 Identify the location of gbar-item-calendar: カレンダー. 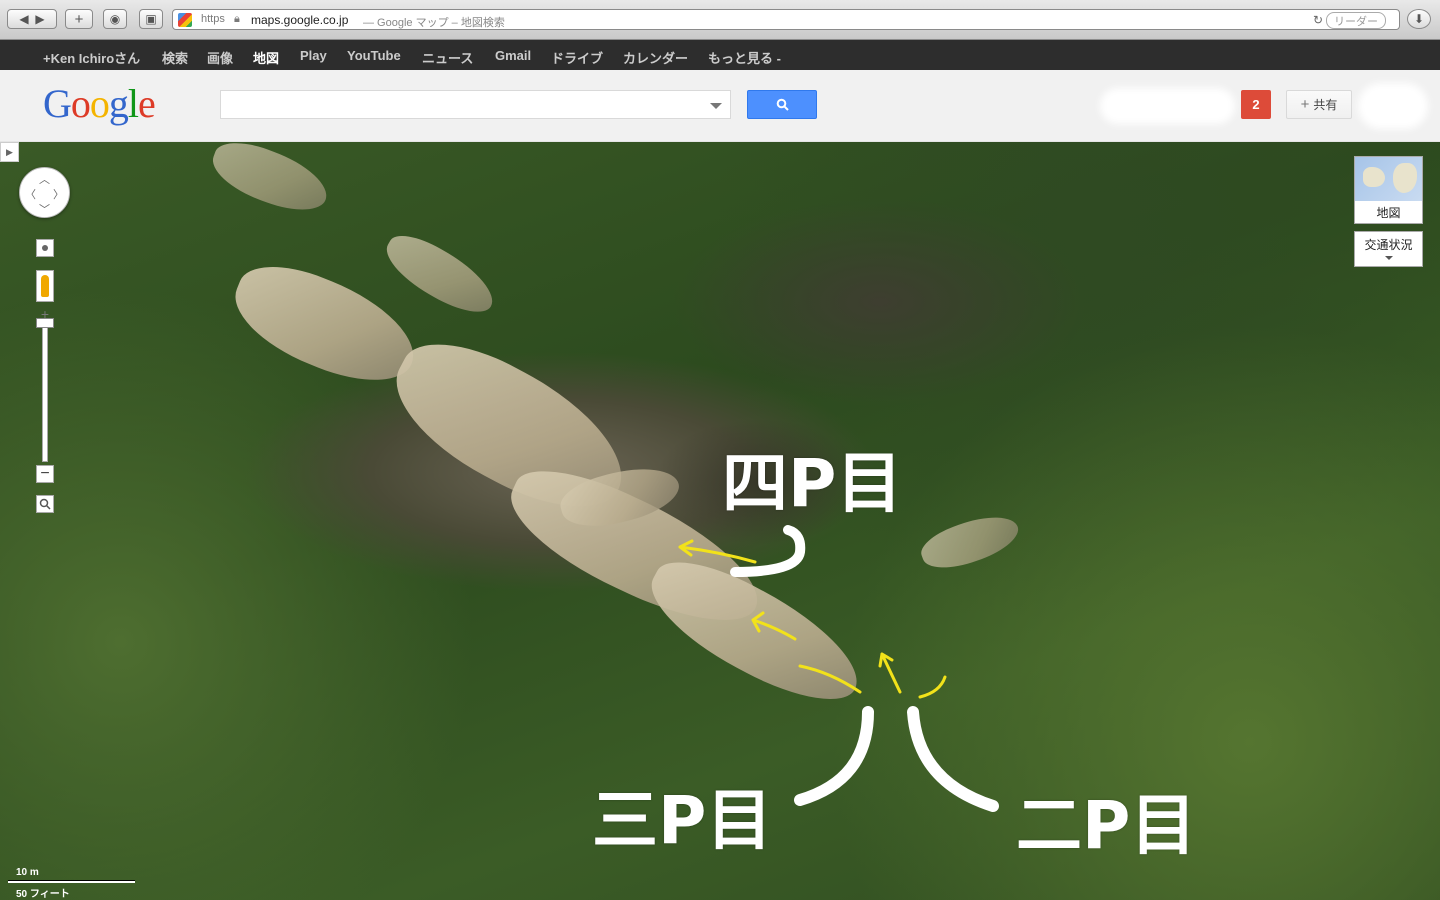
(655, 57).